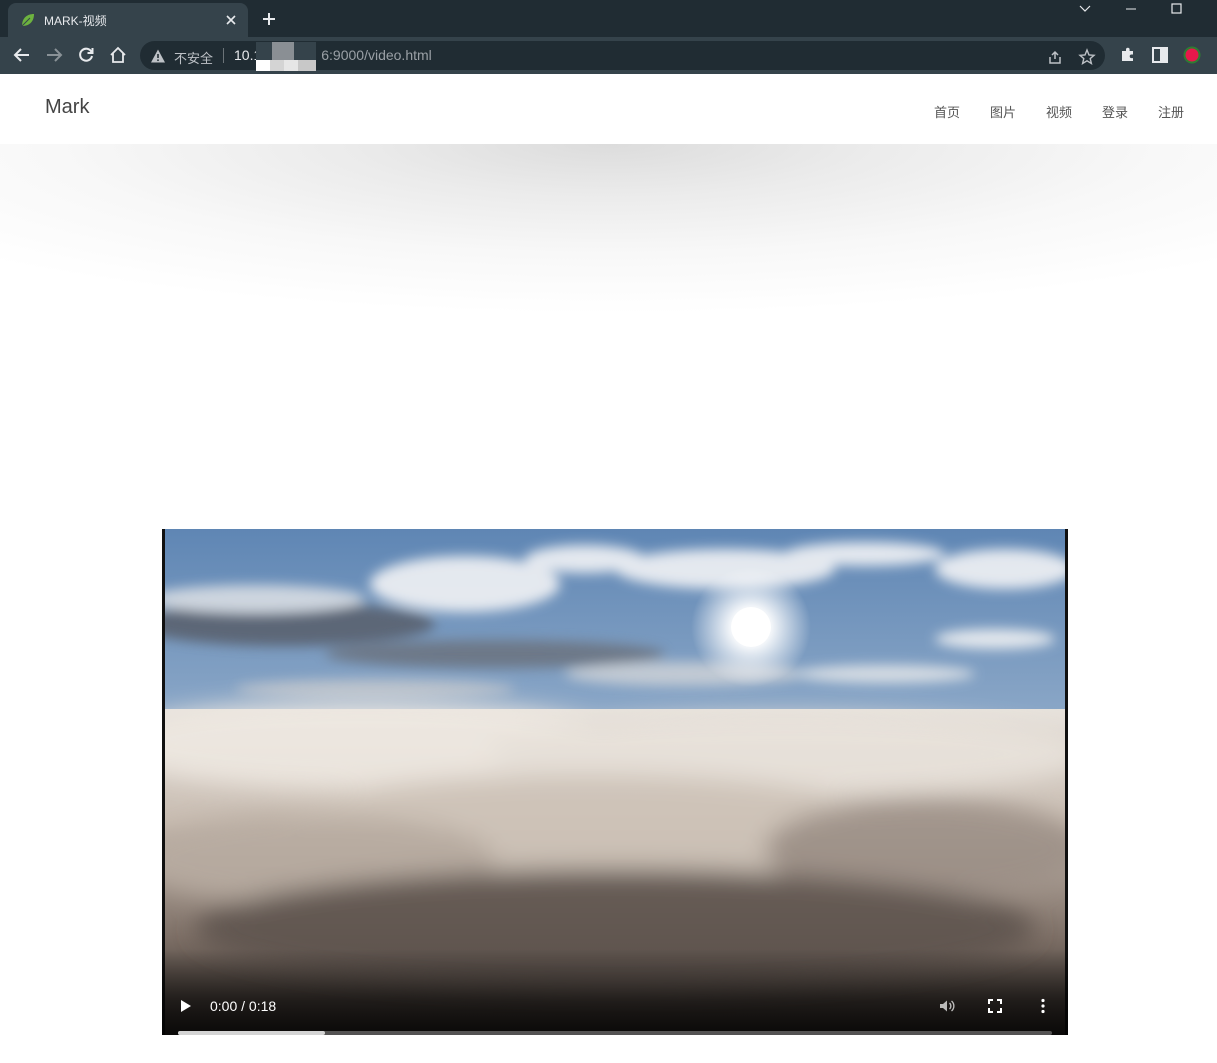 This screenshot has height=1063, width=1217. I want to click on home-icon, so click(118, 55).